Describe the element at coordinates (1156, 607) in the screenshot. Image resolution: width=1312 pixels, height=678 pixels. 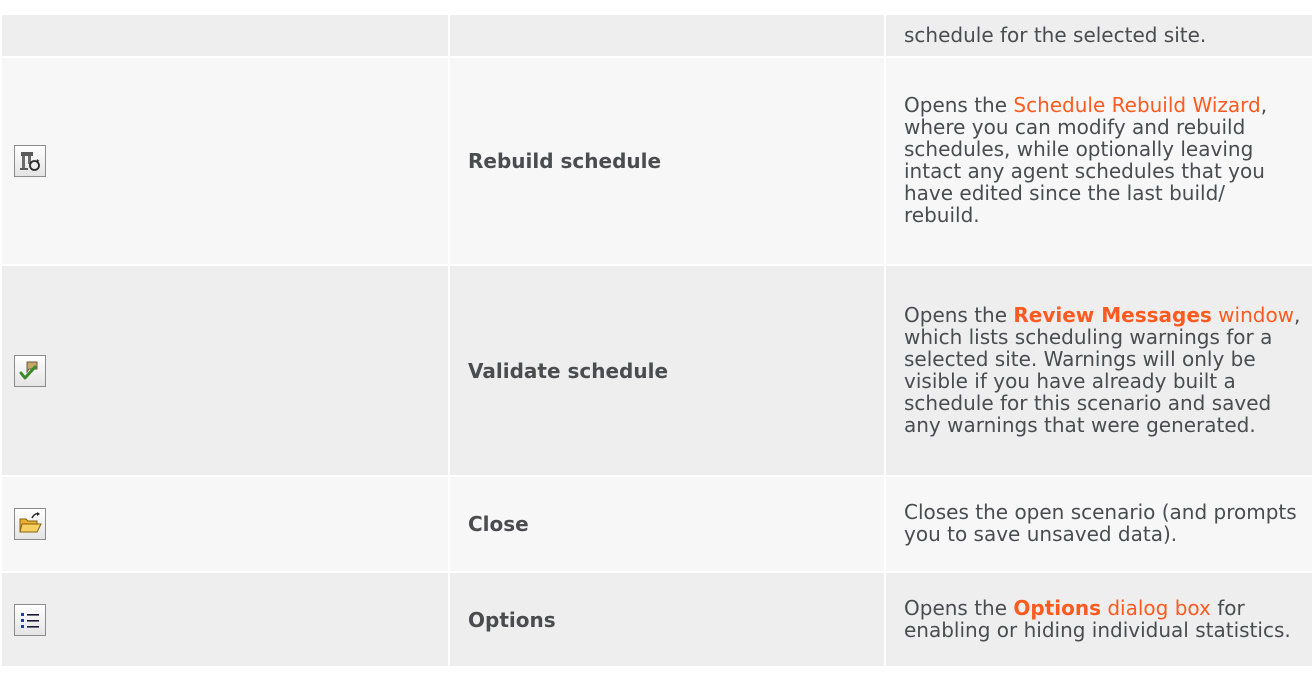
I see `link-text: dialog box` at that location.